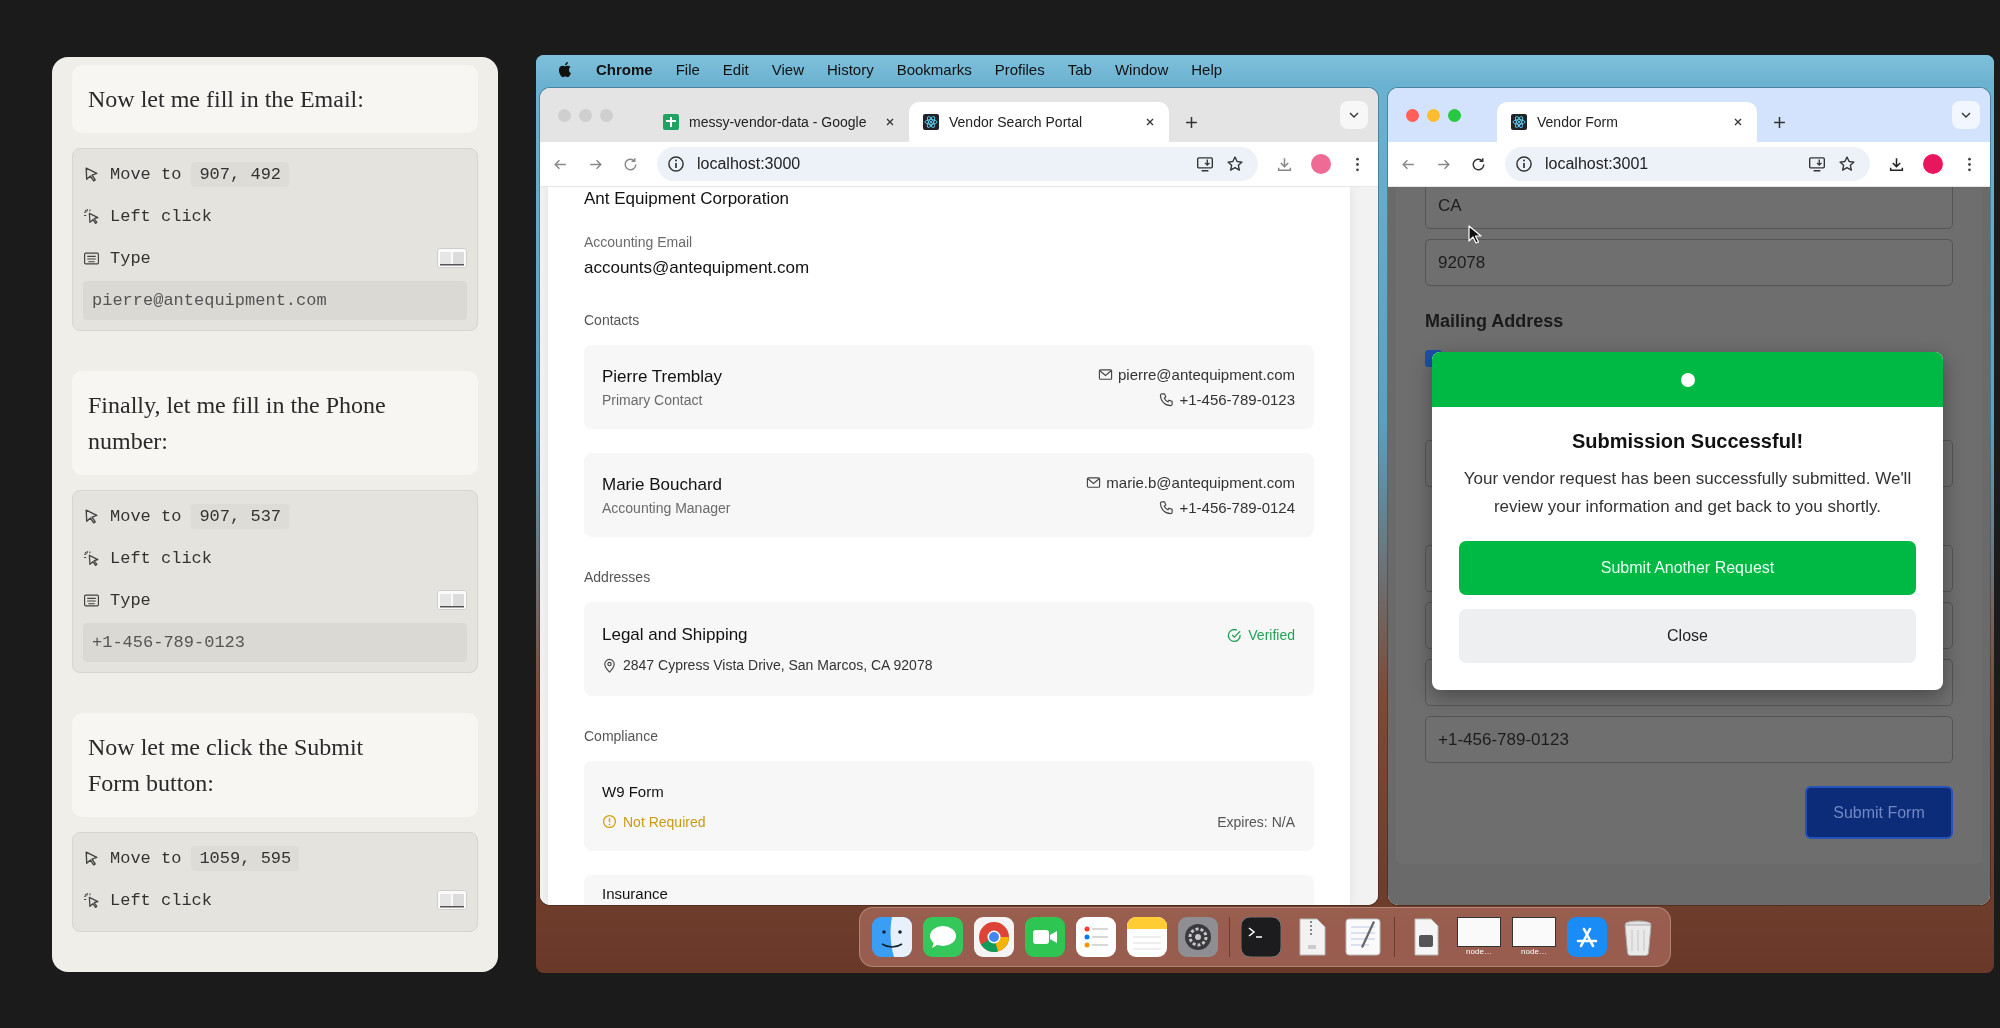 The width and height of the screenshot is (2000, 1028). I want to click on reload-icon, so click(1478, 164).